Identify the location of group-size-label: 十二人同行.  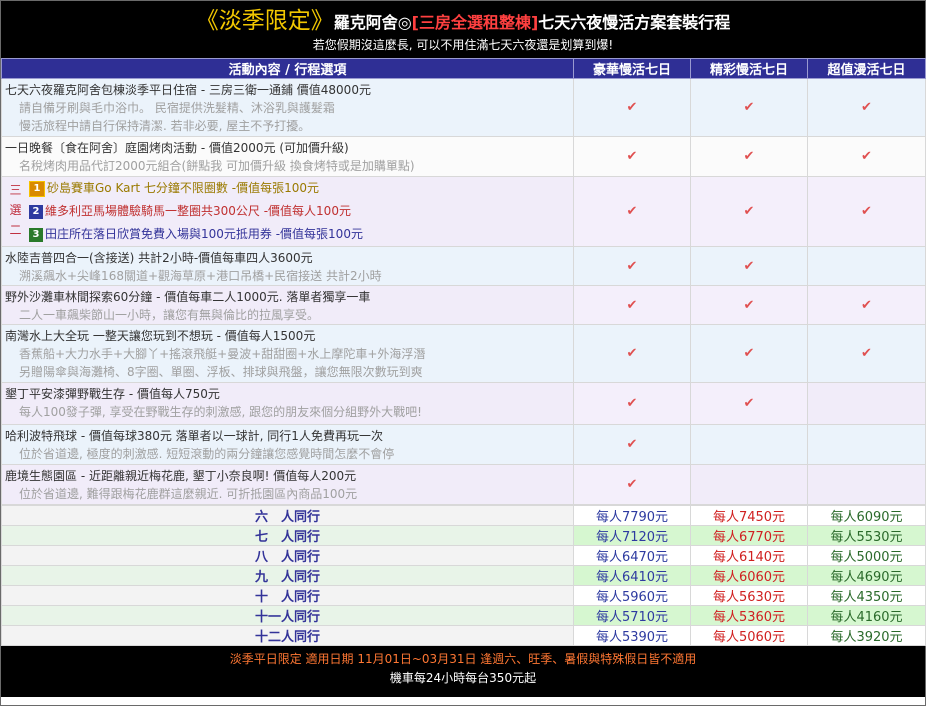
(287, 635).